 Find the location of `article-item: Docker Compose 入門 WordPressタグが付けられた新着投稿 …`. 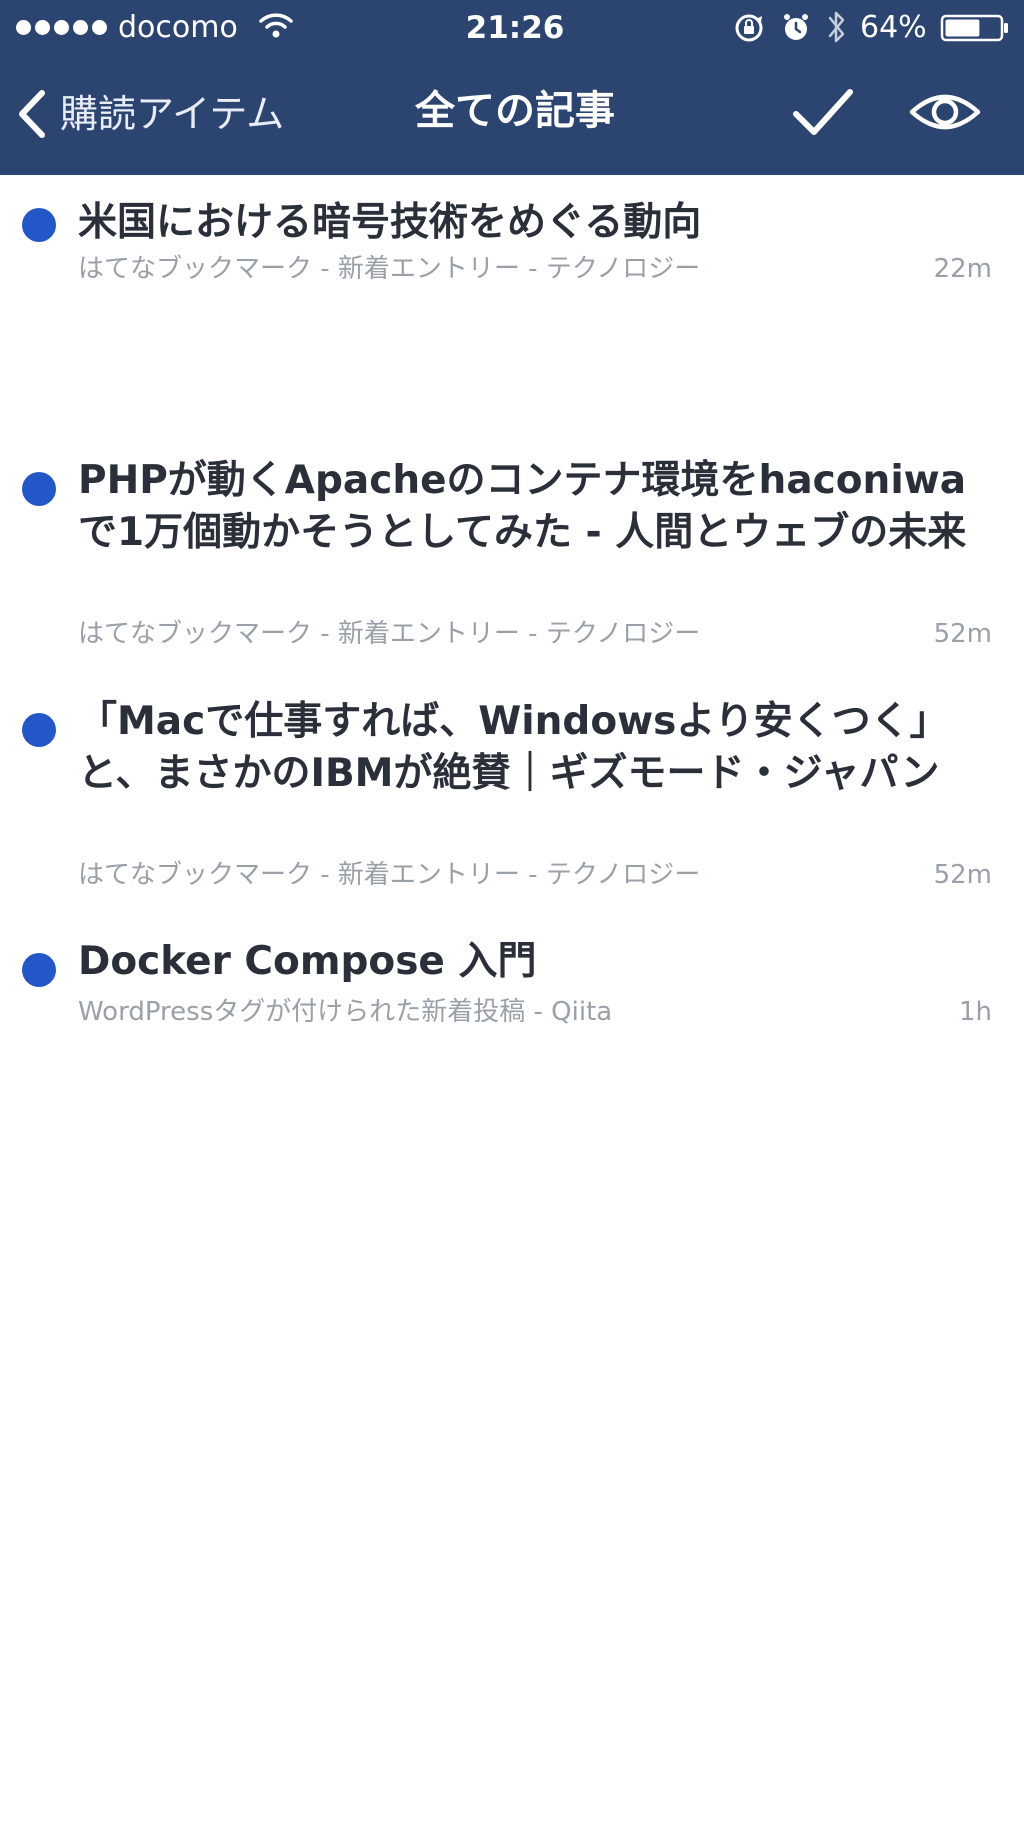

article-item: Docker Compose 入門 WordPressタグが付けられた新着投稿 … is located at coordinates (512, 904).